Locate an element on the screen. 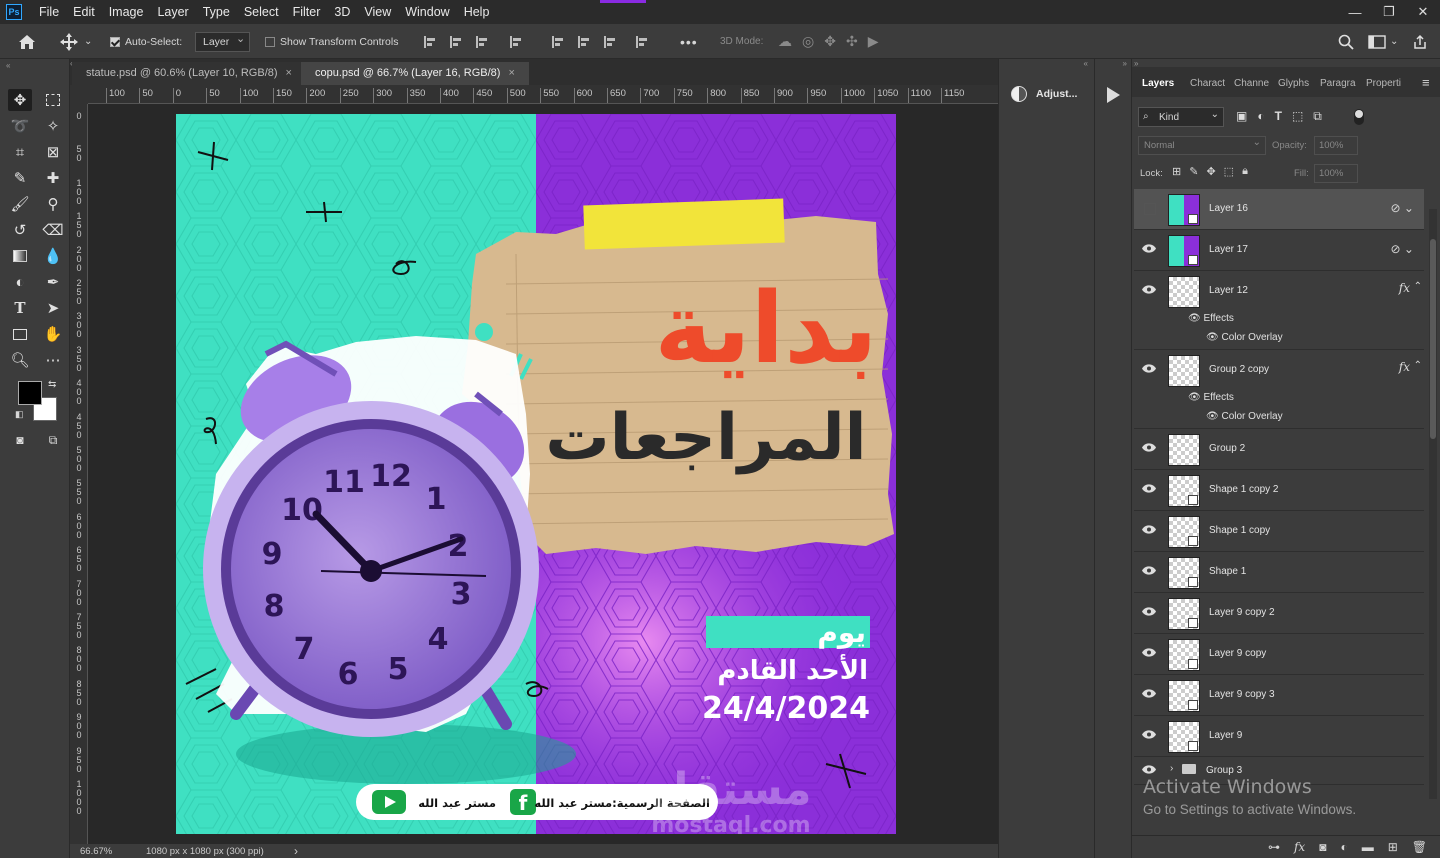 This screenshot has height=858, width=1440. layer-row: Shape 1 is located at coordinates (1279, 572).